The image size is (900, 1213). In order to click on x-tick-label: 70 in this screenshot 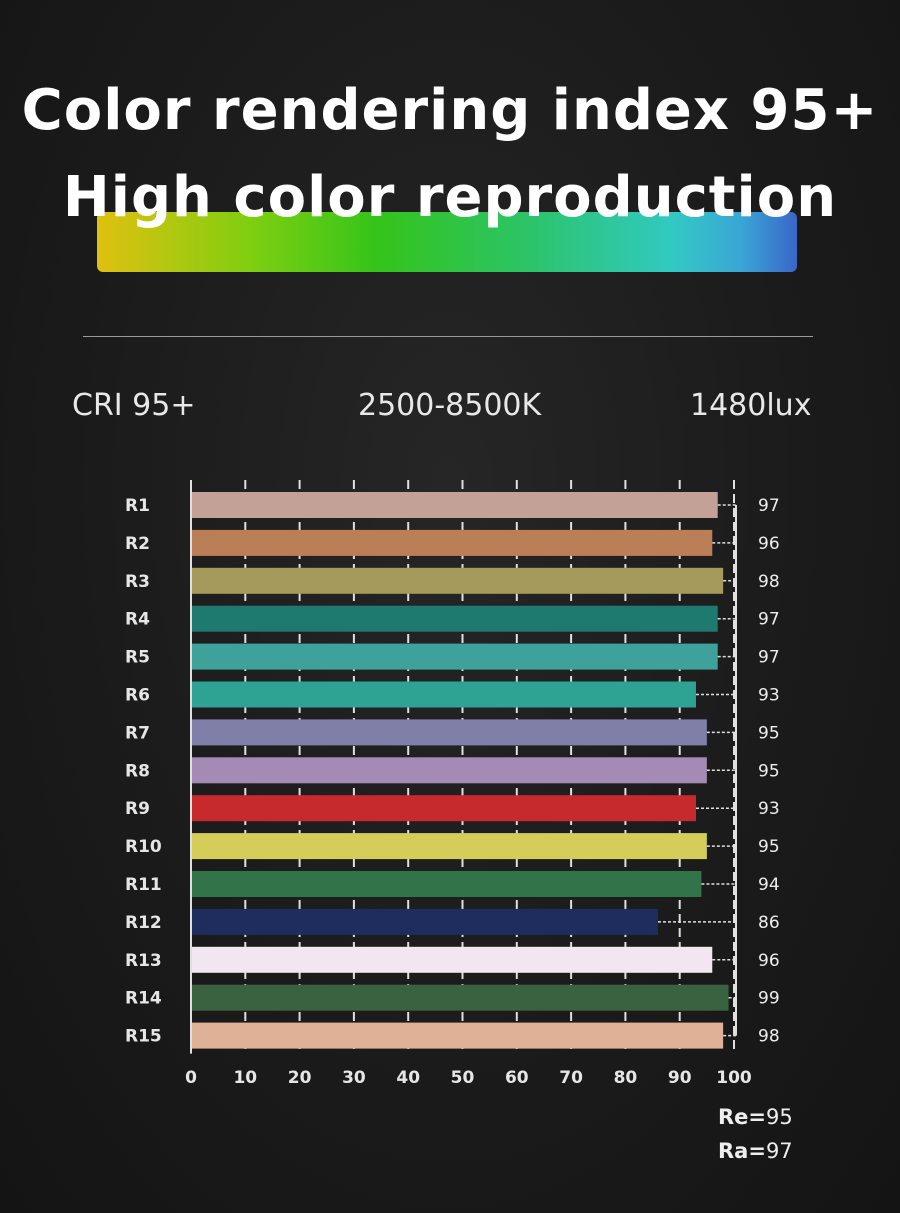, I will do `click(571, 1078)`.